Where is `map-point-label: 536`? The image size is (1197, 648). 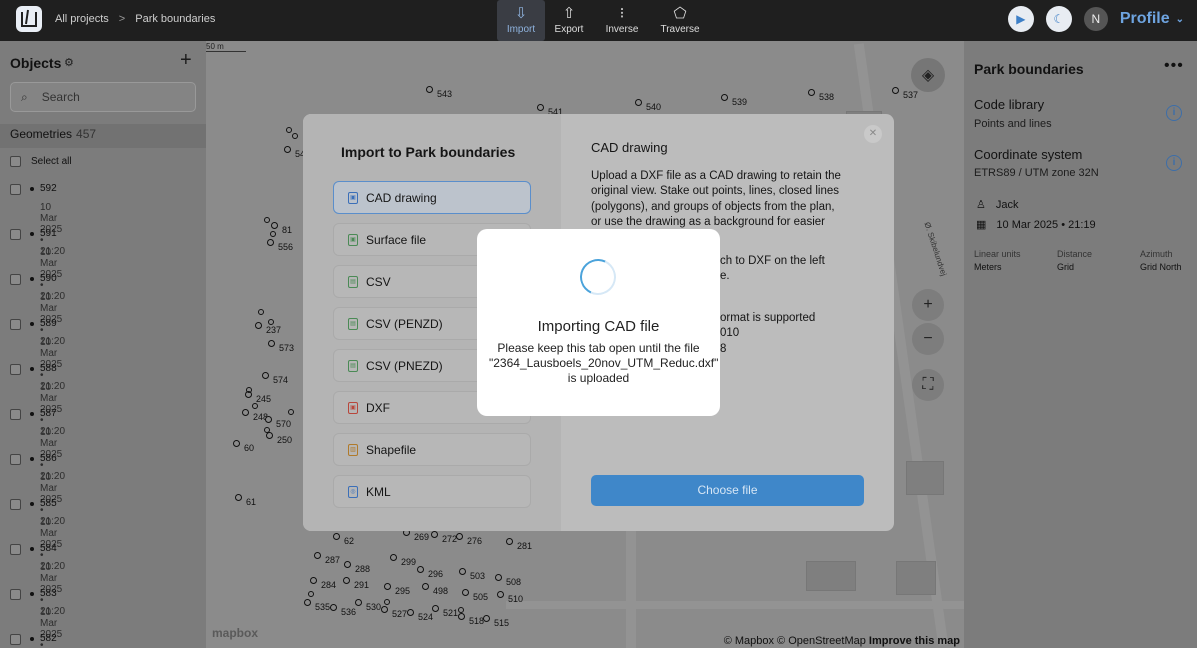
map-point-label: 536 is located at coordinates (342, 610).